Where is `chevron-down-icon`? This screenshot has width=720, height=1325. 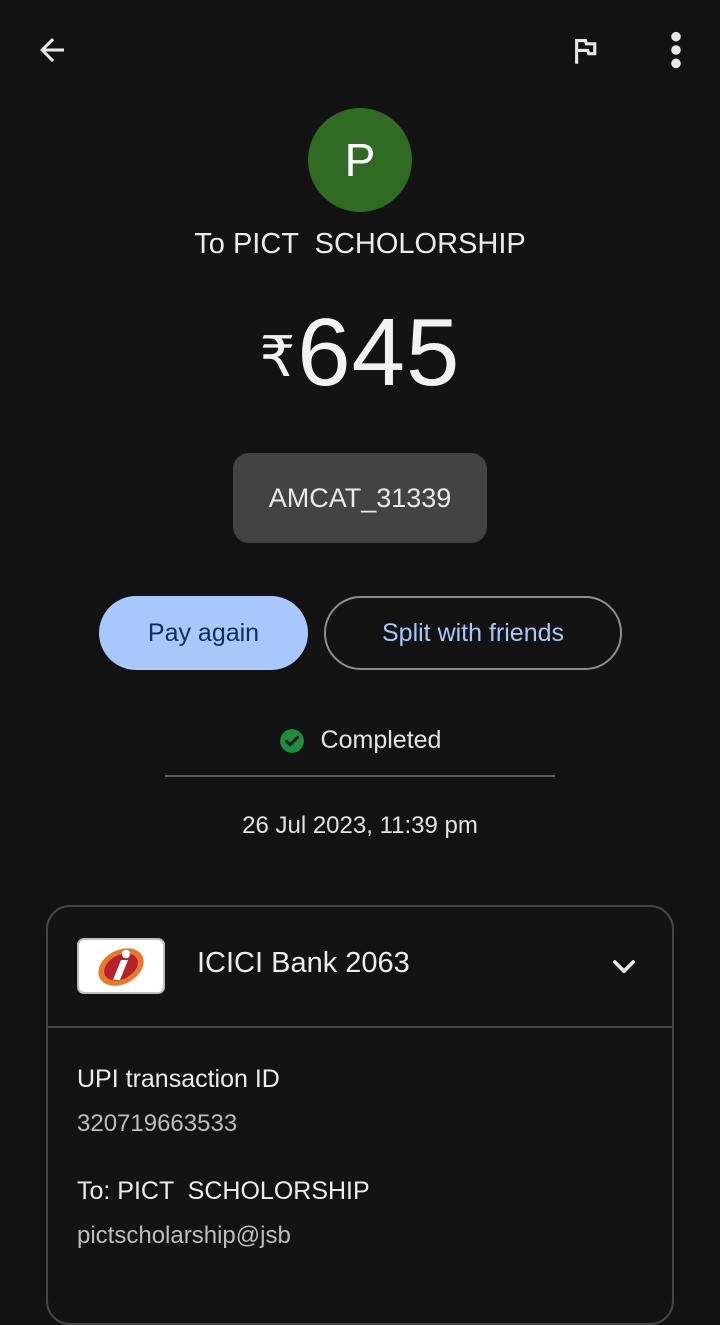 chevron-down-icon is located at coordinates (624, 967).